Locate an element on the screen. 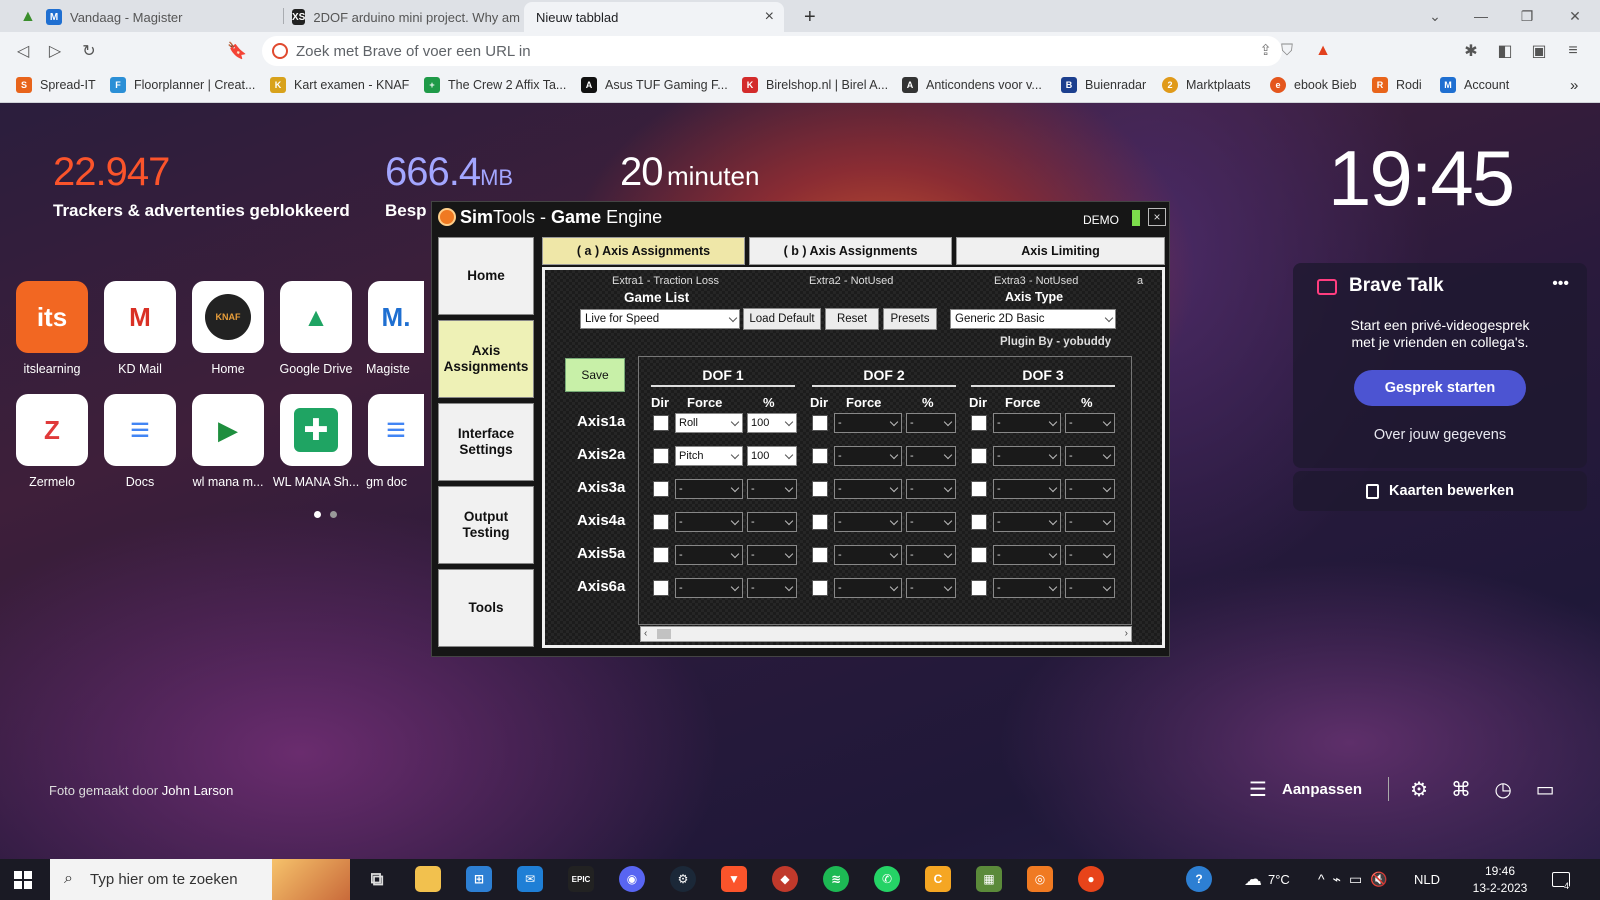 This screenshot has width=1600, height=900. tab-magister: M Vandaag - Magister is located at coordinates (160, 17).